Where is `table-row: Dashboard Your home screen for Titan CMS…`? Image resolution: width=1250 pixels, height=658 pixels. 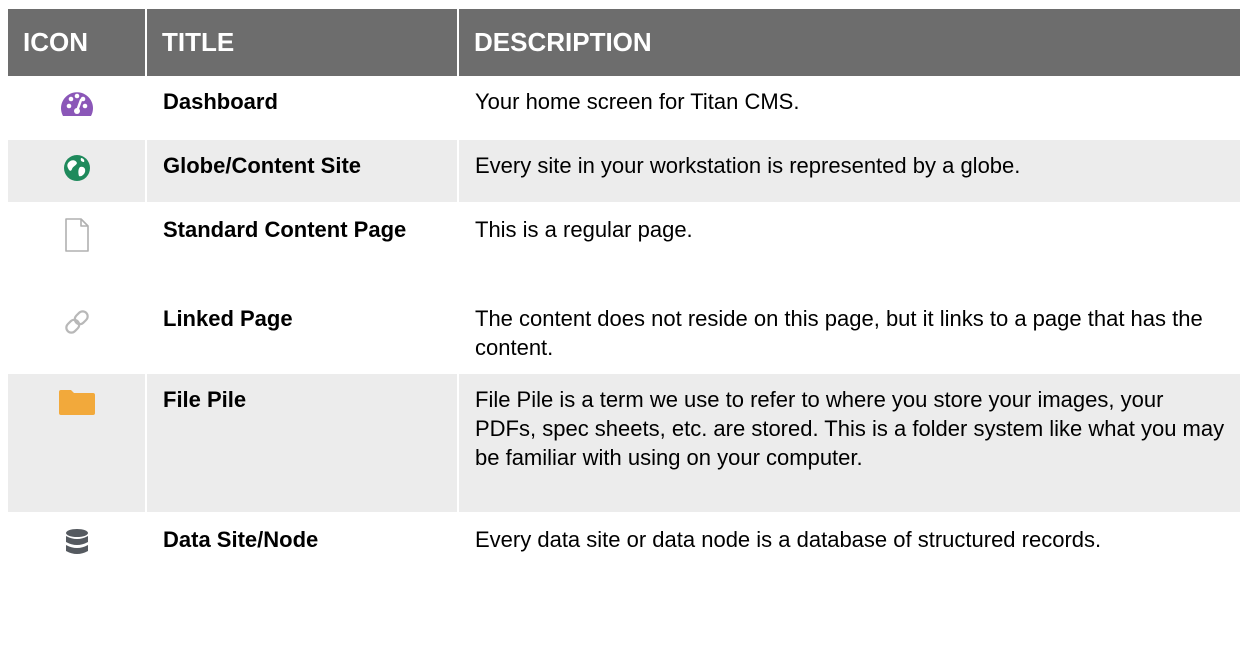 table-row: Dashboard Your home screen for Titan CMS… is located at coordinates (624, 108).